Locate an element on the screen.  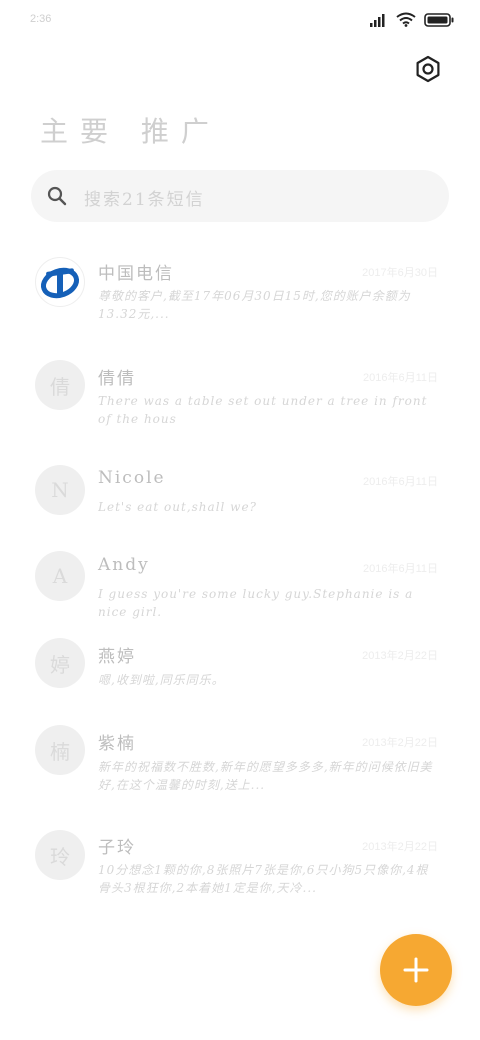
avatar: 倩 is located at coordinates (60, 385).